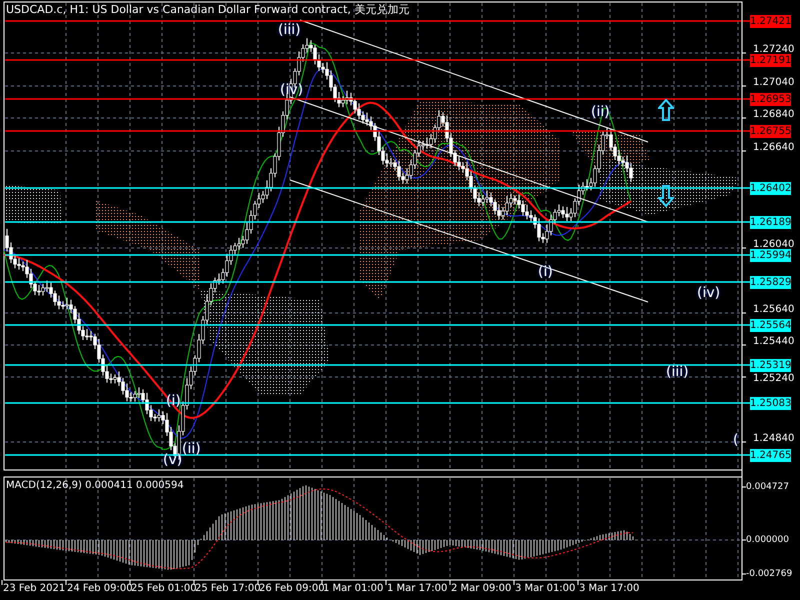 The width and height of the screenshot is (800, 600). What do you see at coordinates (773, 310) in the screenshot?
I see `price-tick-label: 1.25640` at bounding box center [773, 310].